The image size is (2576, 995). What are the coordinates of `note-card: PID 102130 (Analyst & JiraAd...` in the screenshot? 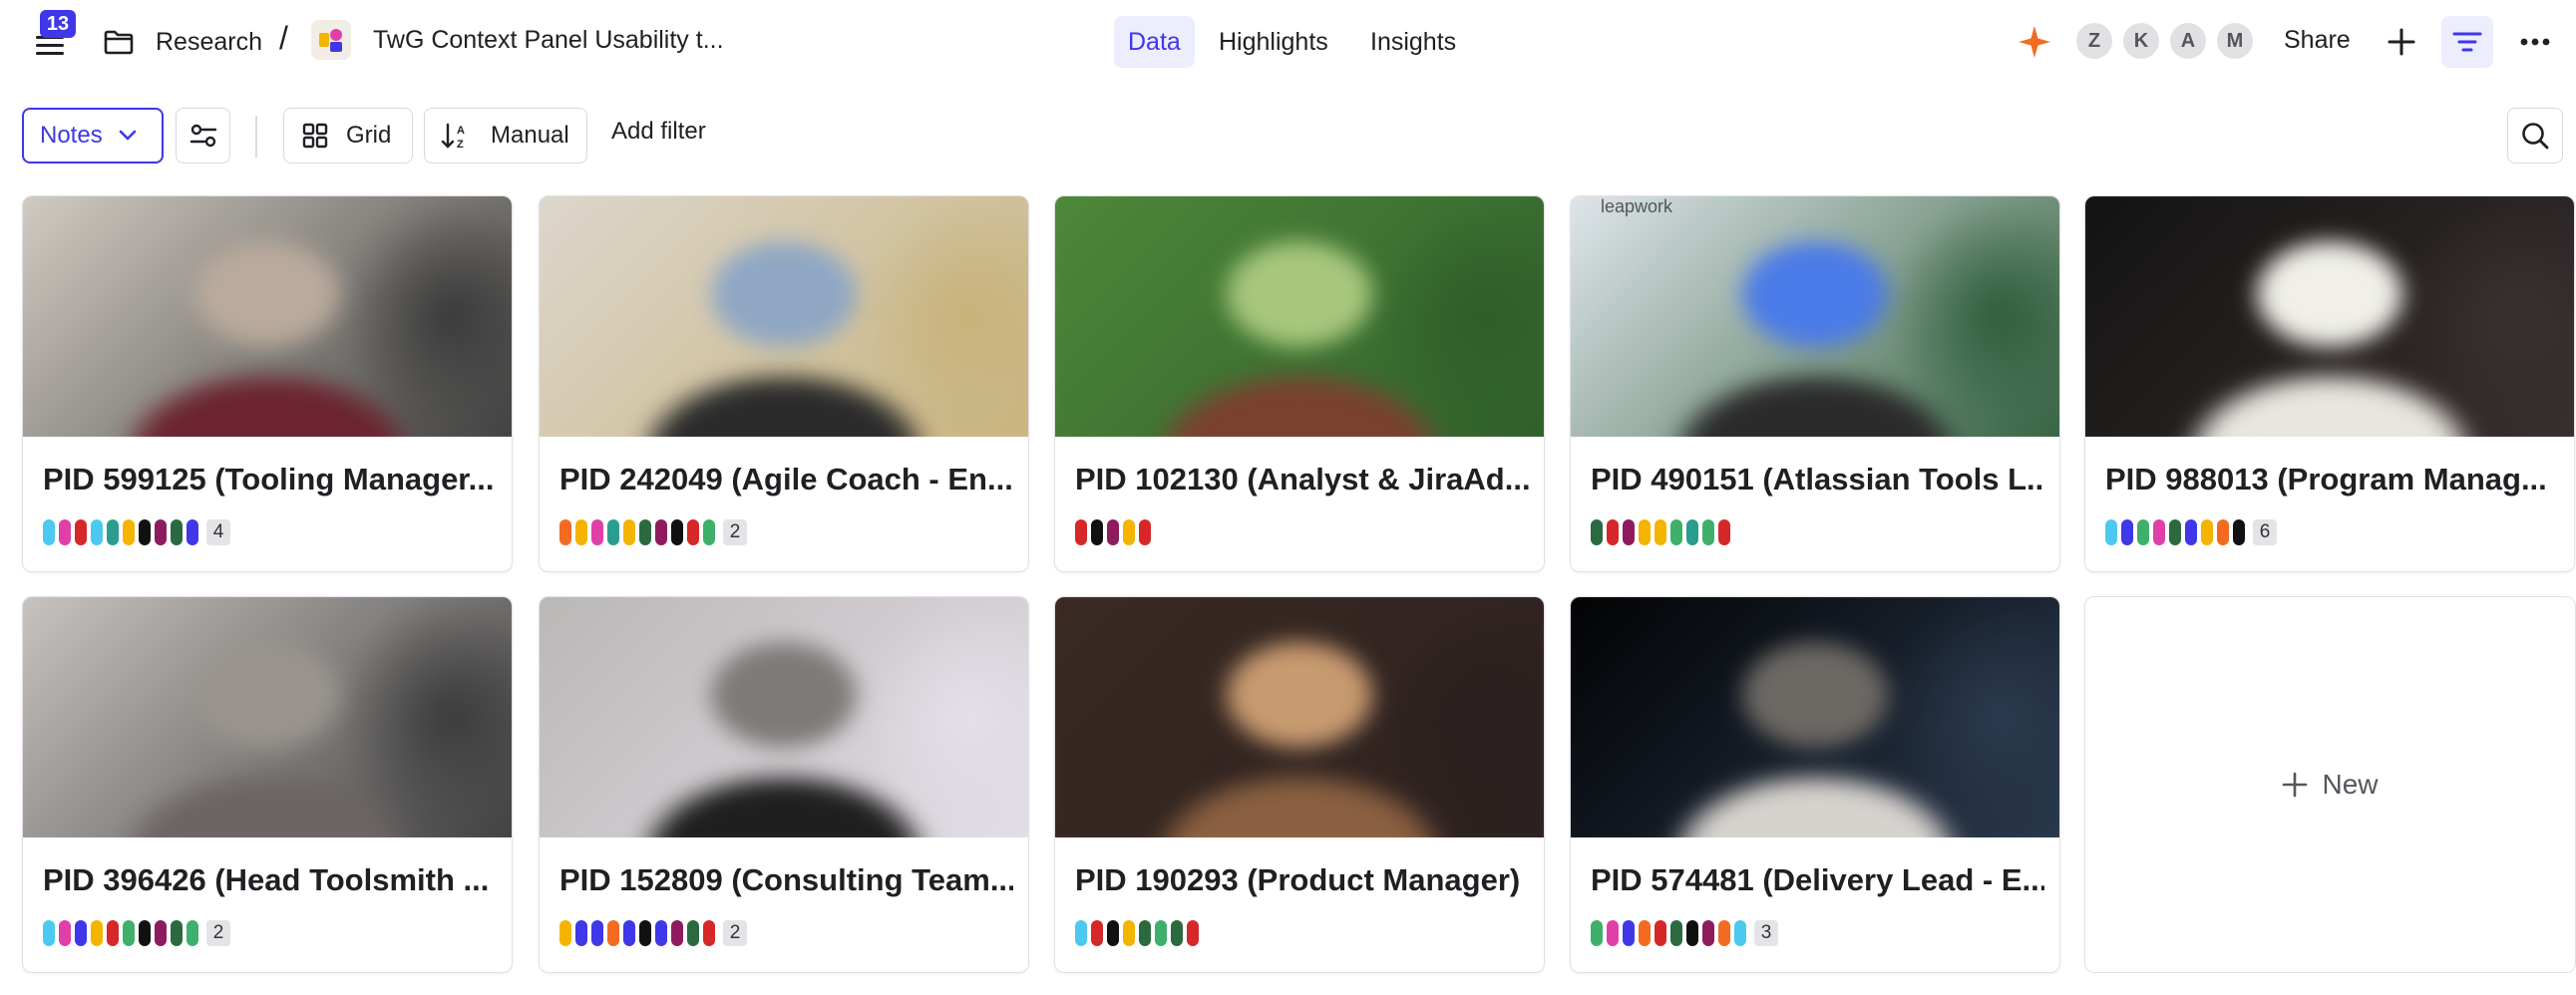 It's located at (1299, 383).